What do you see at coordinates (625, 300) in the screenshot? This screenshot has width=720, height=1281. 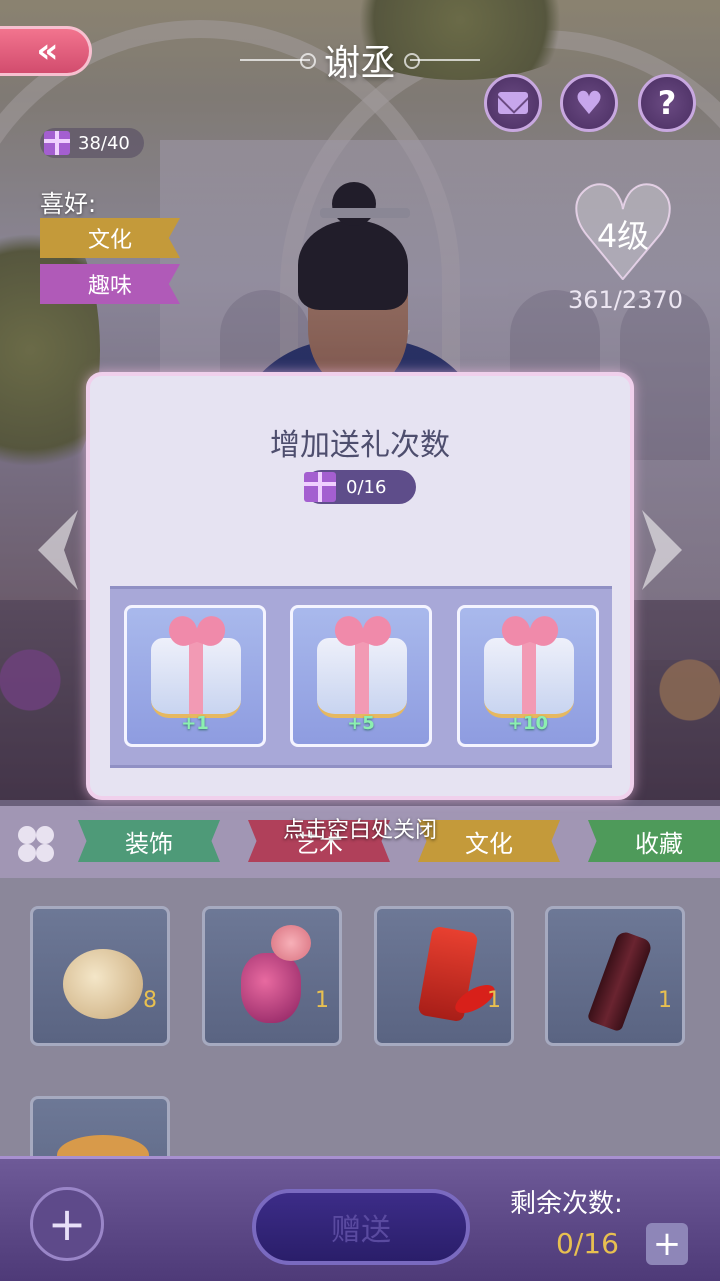 I see `affection-progress: 361/2370` at bounding box center [625, 300].